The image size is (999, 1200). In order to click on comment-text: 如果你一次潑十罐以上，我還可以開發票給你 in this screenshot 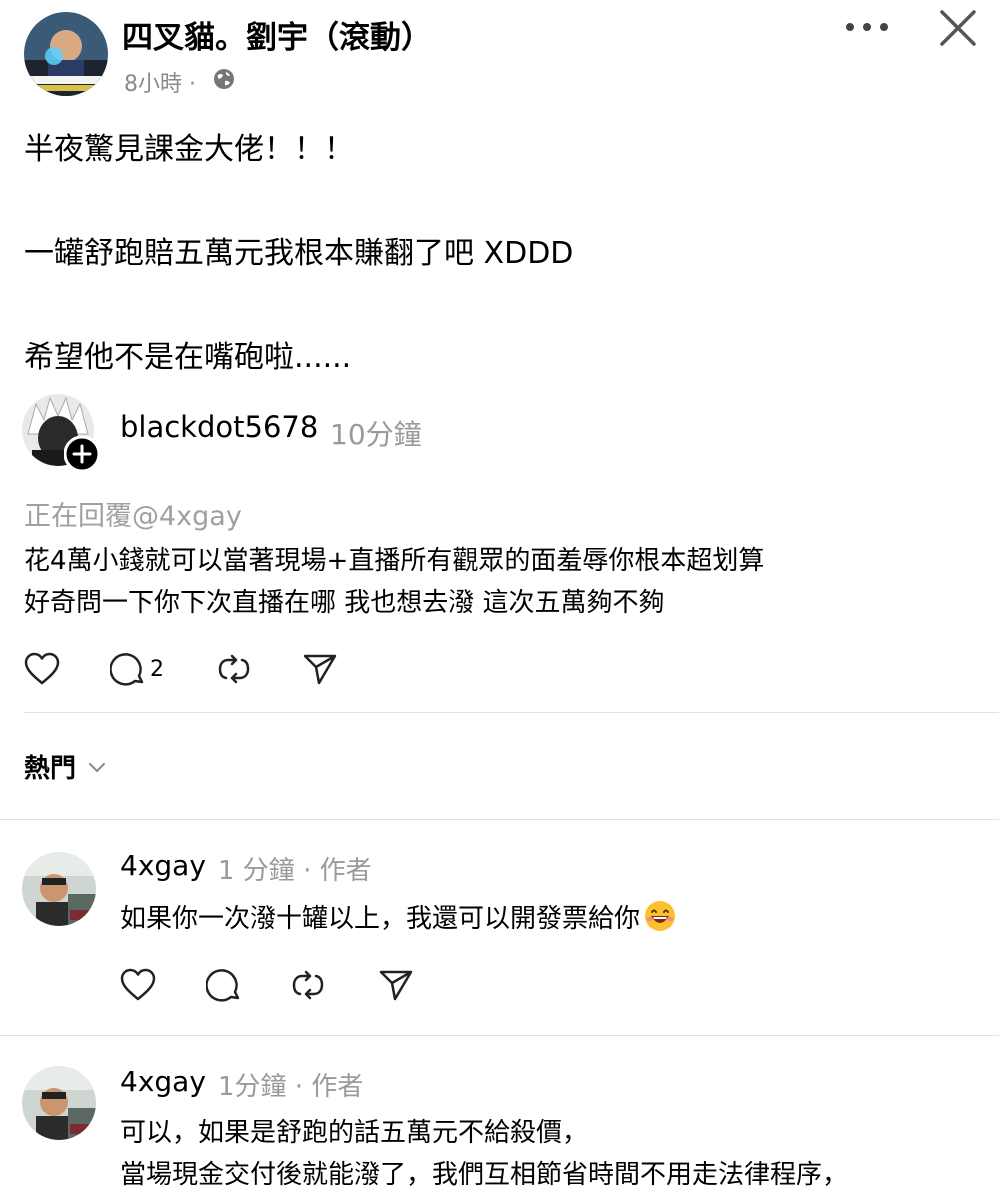, I will do `click(380, 919)`.